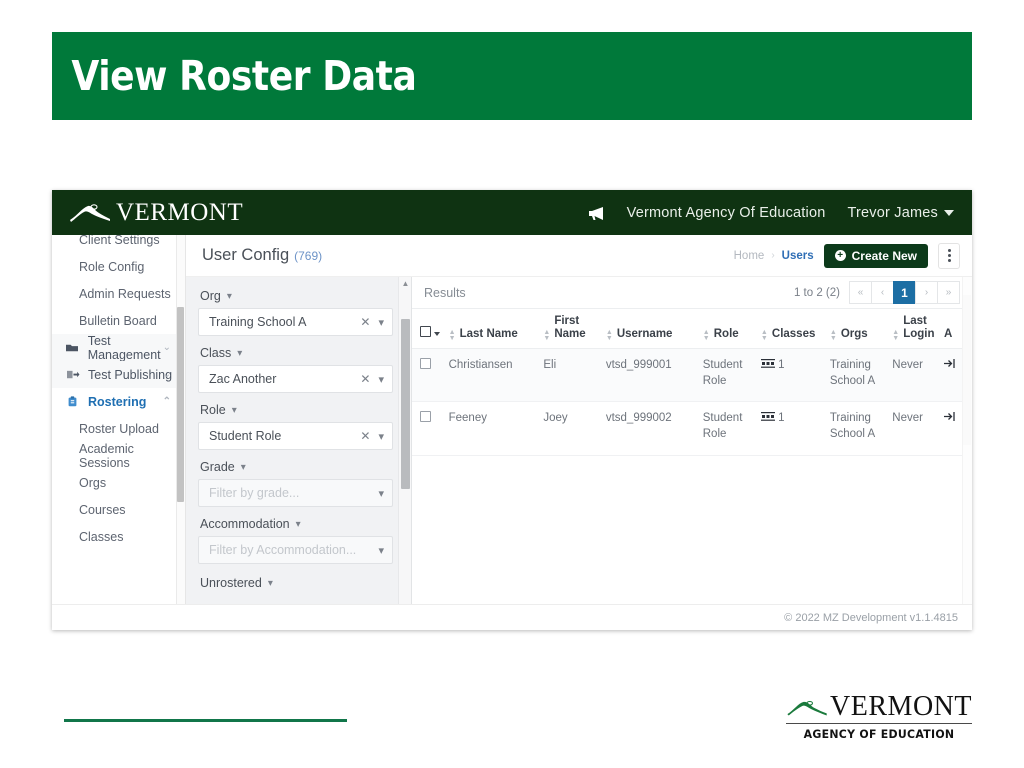 This screenshot has width=1024, height=768. Describe the element at coordinates (118, 428) in the screenshot. I see `sidebar-item-roster-upload: Roster Upload` at that location.